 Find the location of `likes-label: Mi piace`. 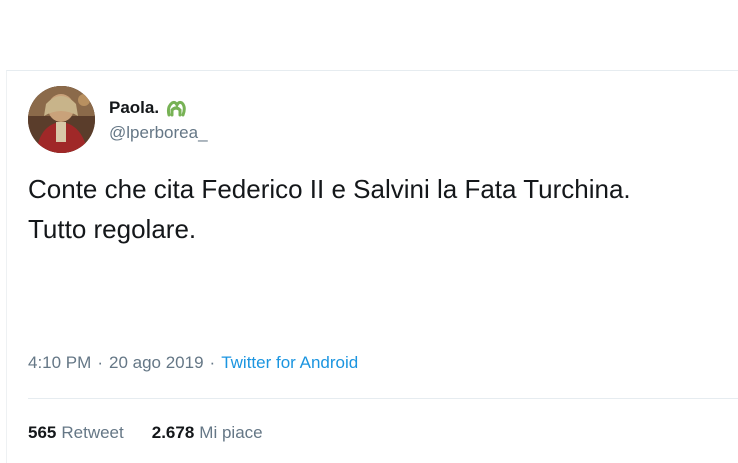

likes-label: Mi piace is located at coordinates (231, 432).